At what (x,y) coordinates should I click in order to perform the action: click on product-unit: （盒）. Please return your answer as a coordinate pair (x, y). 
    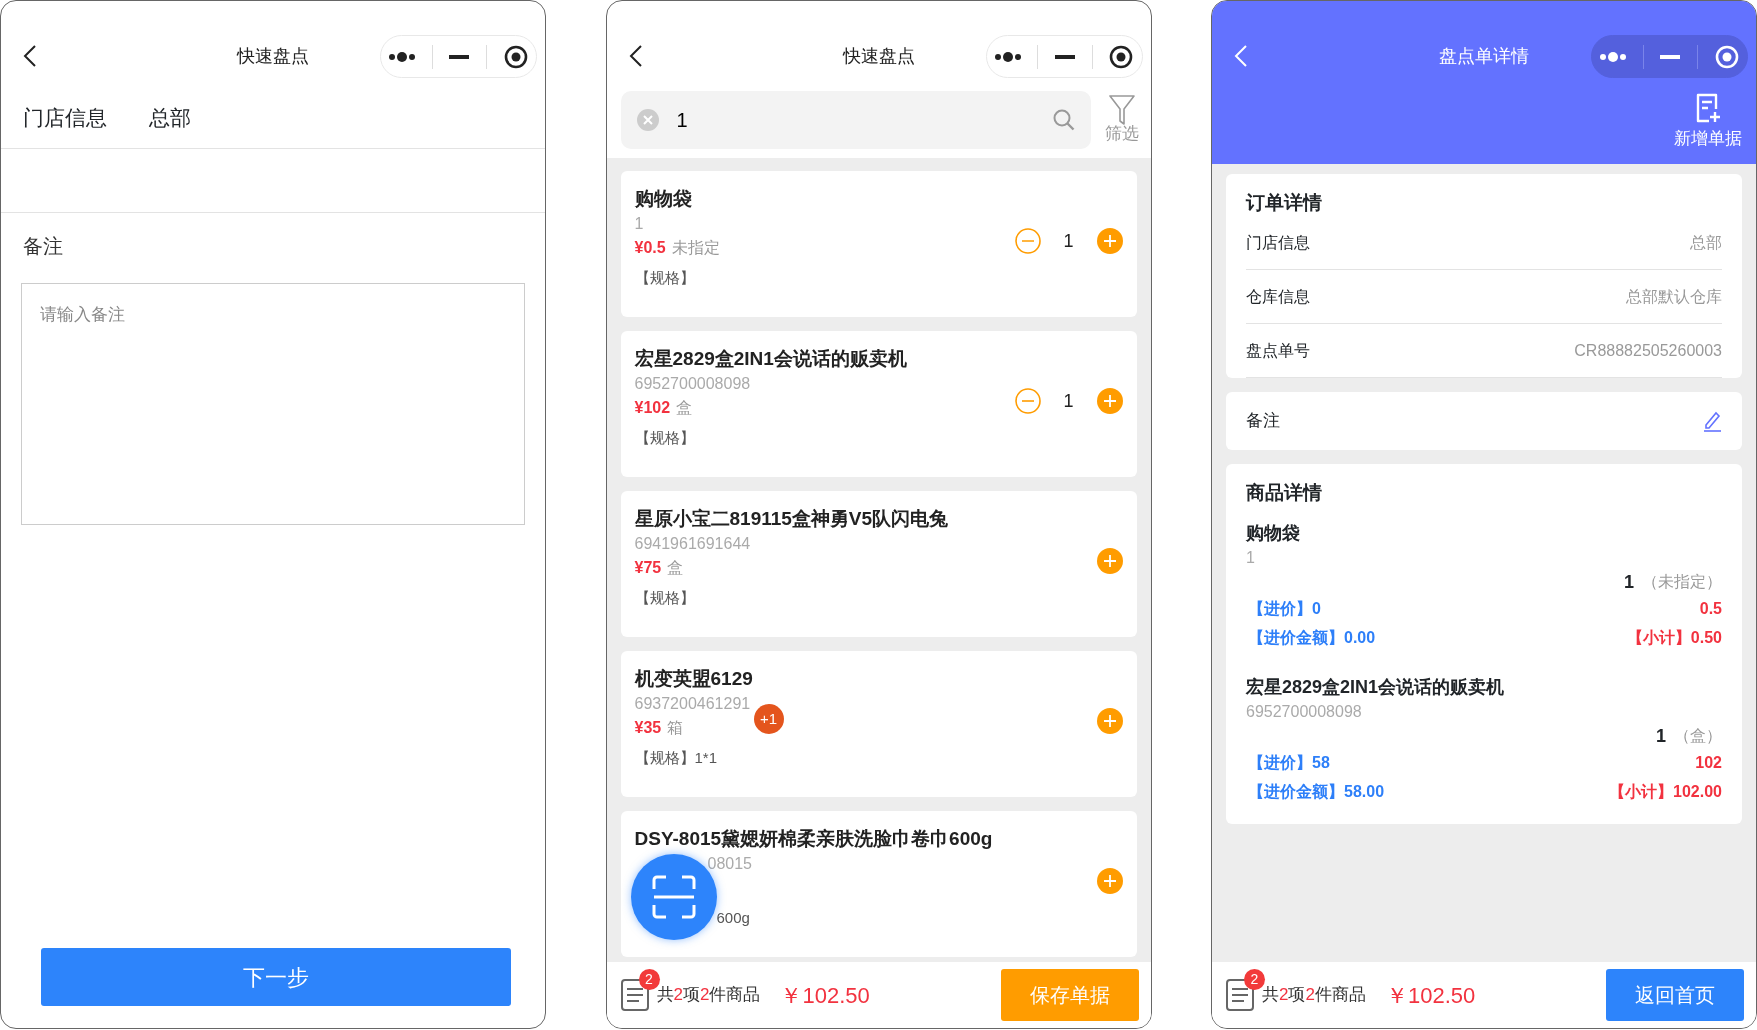
    Looking at the image, I should click on (1698, 736).